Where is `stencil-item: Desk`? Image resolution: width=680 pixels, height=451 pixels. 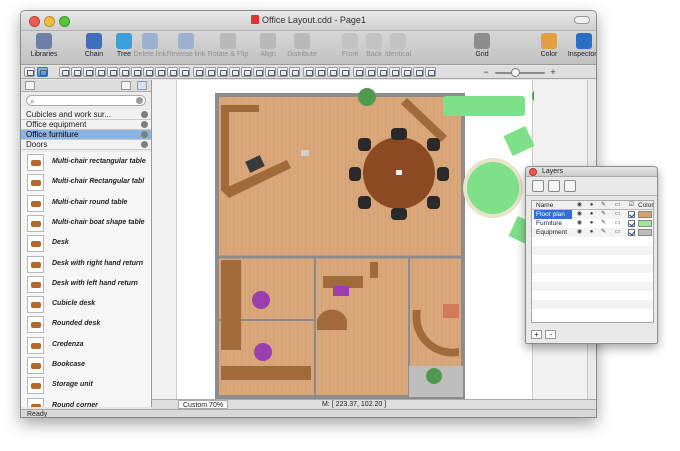
stencil-item: Desk is located at coordinates (86, 243).